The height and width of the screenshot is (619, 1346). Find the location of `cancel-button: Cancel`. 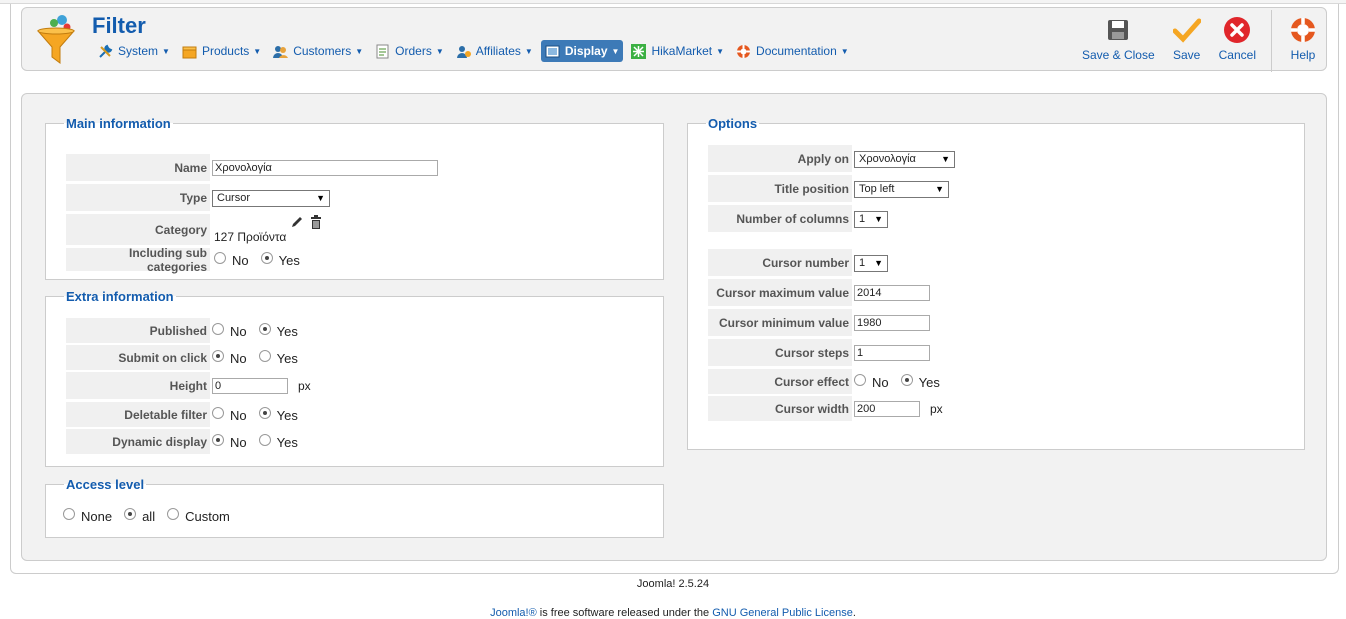

cancel-button: Cancel is located at coordinates (1237, 41).